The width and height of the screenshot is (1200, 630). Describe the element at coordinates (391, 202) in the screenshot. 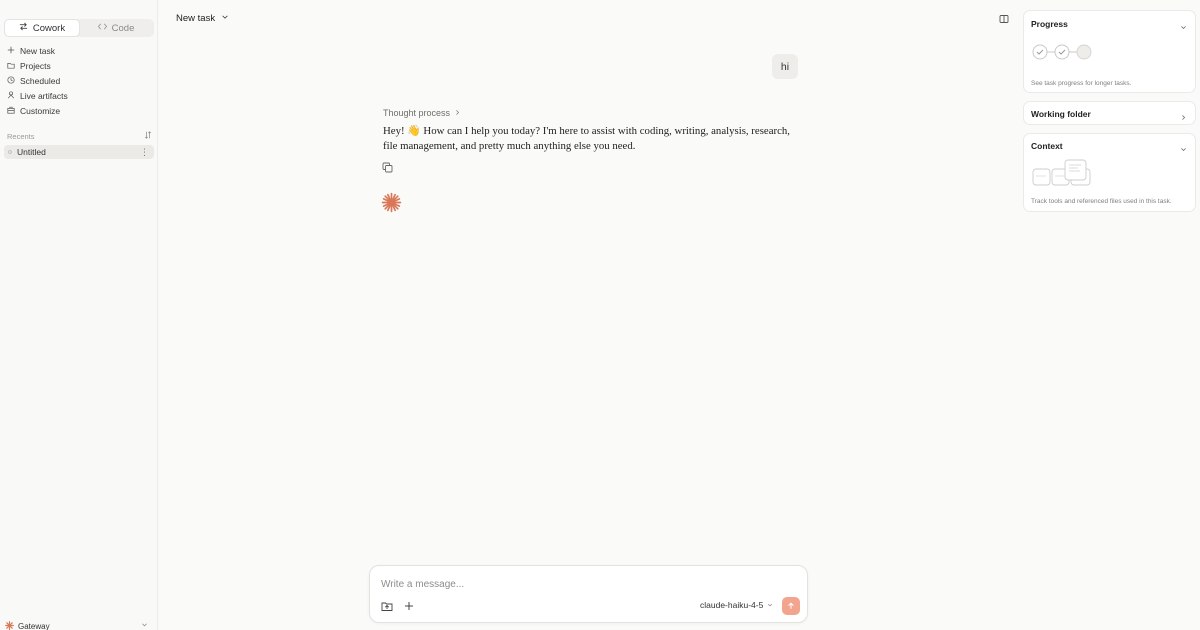

I see `claude-spark-icon` at that location.